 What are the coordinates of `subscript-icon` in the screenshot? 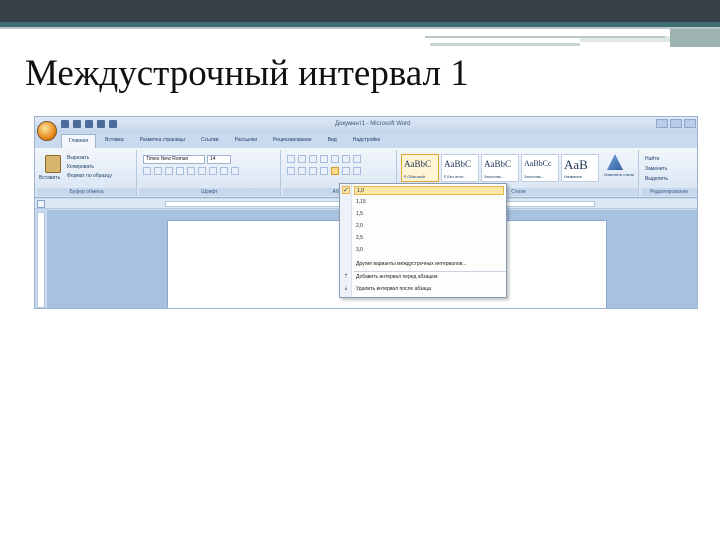 It's located at (191, 171).